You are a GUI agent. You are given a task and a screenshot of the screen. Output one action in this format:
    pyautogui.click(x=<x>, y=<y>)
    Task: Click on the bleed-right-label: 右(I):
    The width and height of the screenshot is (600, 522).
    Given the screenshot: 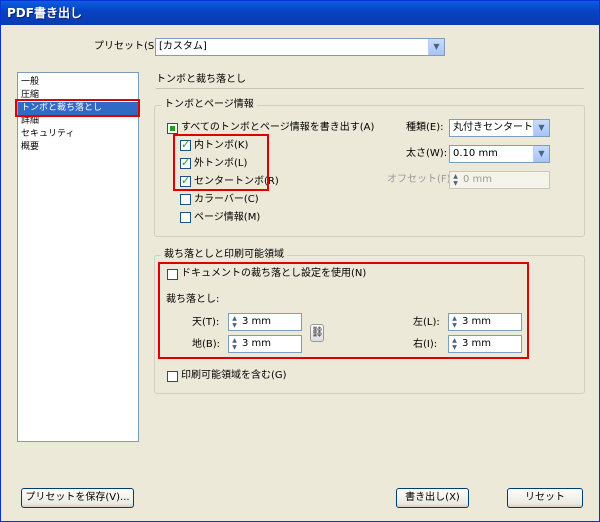 What is the action you would take?
    pyautogui.click(x=425, y=344)
    